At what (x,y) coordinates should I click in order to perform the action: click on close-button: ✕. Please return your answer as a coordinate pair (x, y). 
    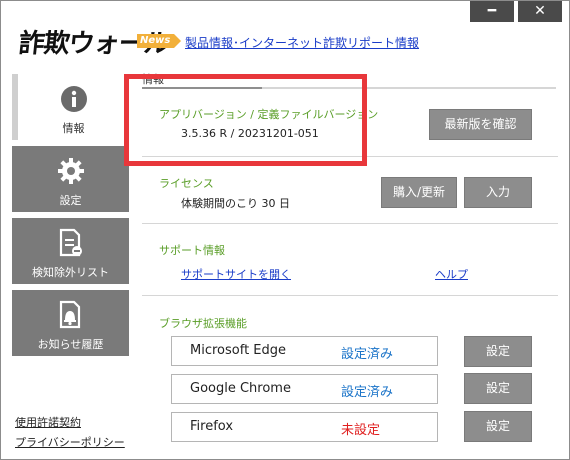
    Looking at the image, I should click on (540, 11).